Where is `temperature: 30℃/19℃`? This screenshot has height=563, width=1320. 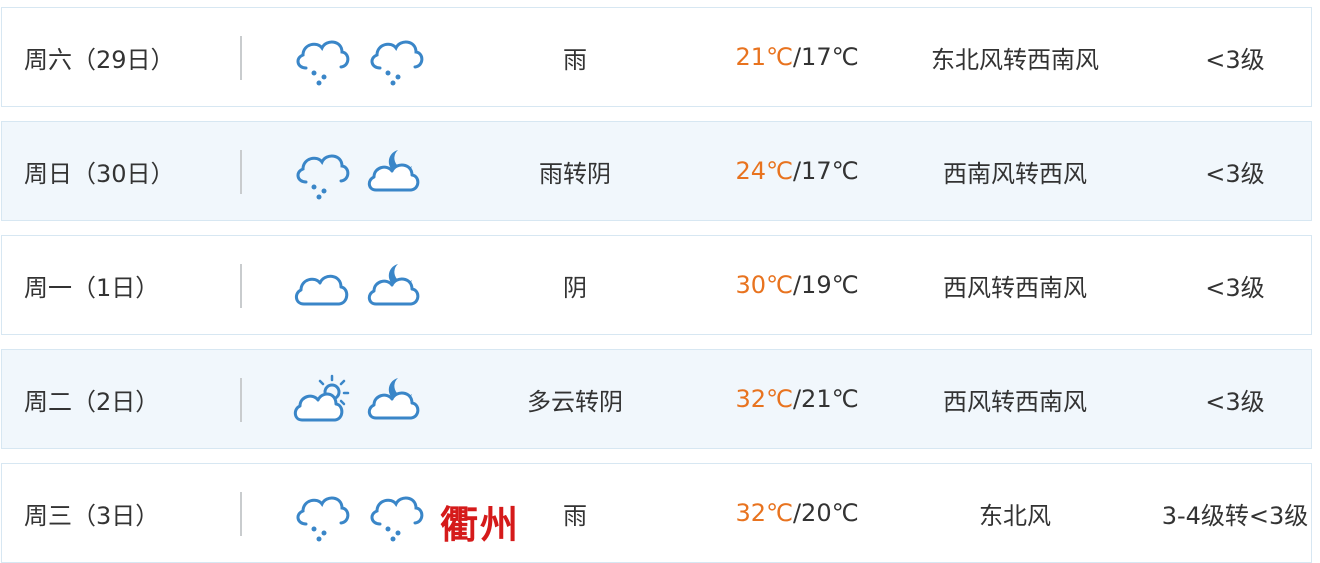
temperature: 30℃/19℃ is located at coordinates (797, 285).